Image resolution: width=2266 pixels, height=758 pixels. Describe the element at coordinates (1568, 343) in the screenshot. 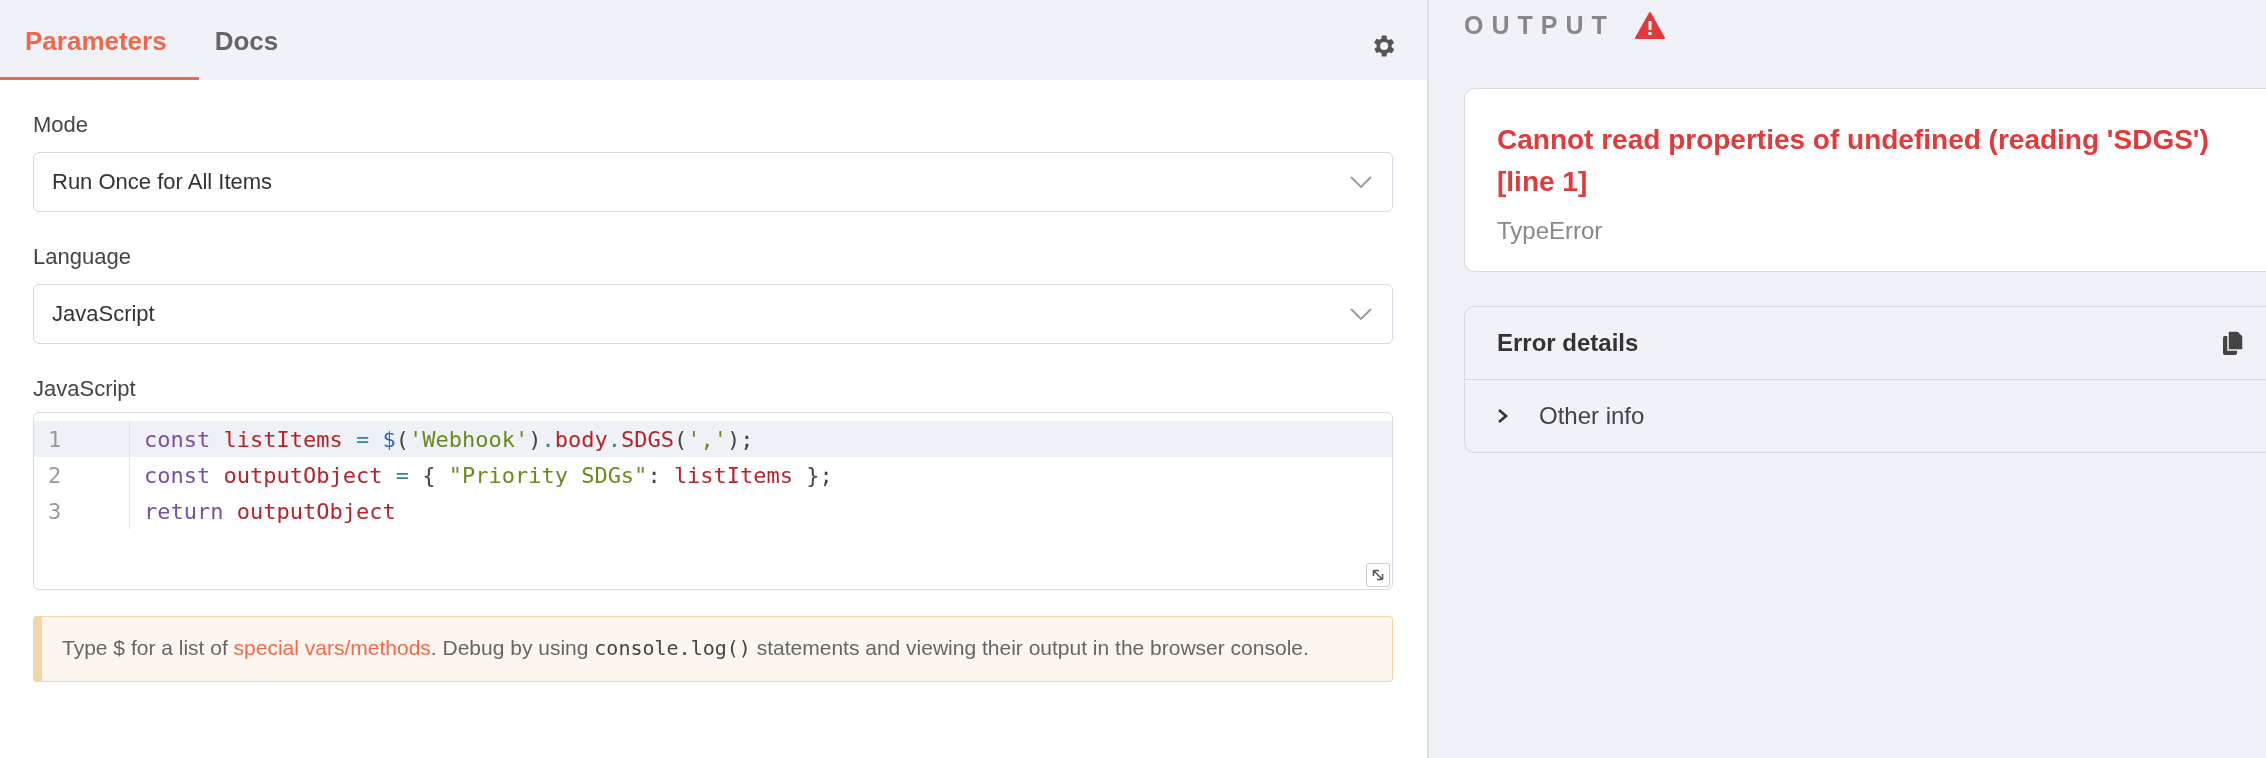

I see `error-details-title: Error details` at that location.